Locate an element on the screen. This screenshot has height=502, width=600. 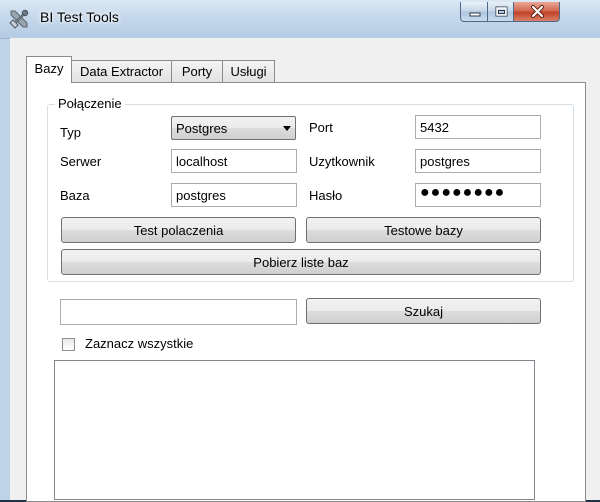
minimize-button is located at coordinates (474, 12).